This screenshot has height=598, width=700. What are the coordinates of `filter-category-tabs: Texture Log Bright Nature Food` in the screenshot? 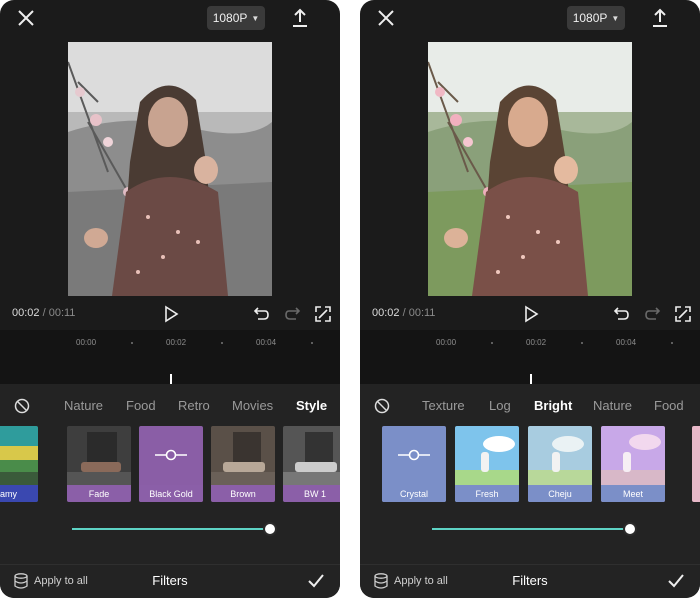 It's located at (530, 406).